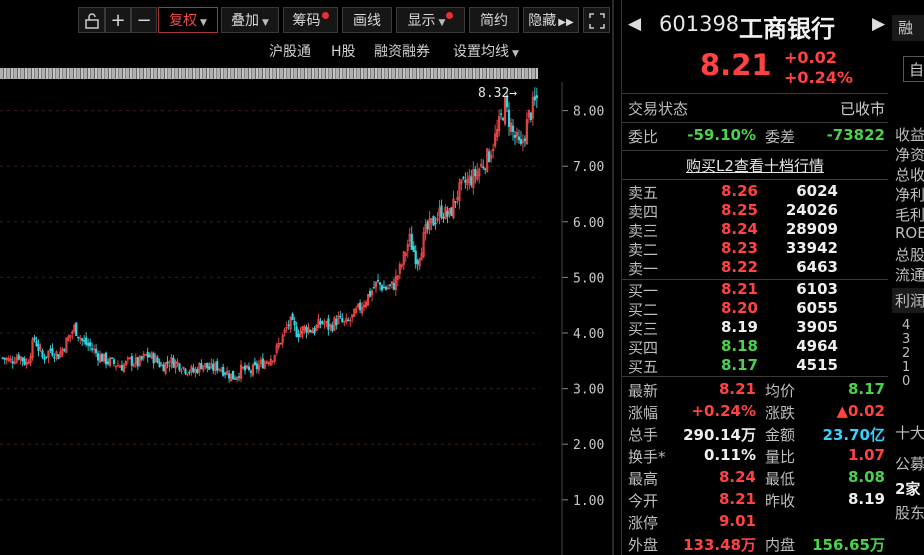 The height and width of the screenshot is (555, 924). What do you see at coordinates (866, 455) in the screenshot?
I see `stat-value-2: 1.07` at bounding box center [866, 455].